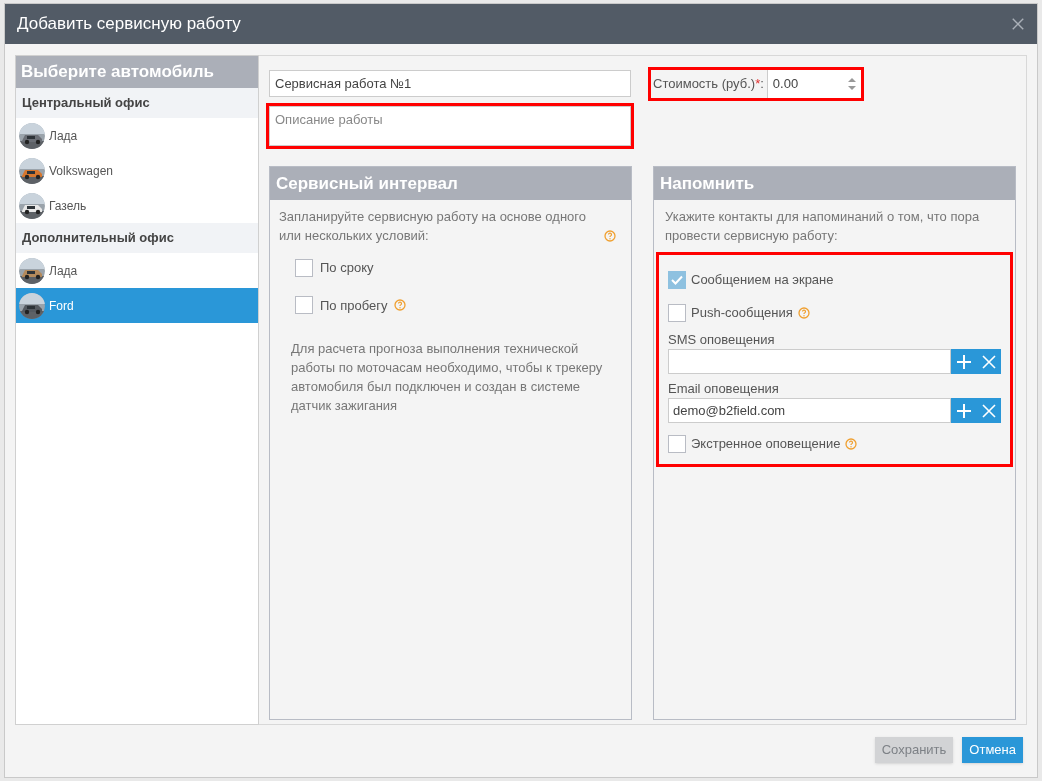 This screenshot has height=781, width=1042. What do you see at coordinates (450, 126) in the screenshot?
I see `description-field: Описание работы` at bounding box center [450, 126].